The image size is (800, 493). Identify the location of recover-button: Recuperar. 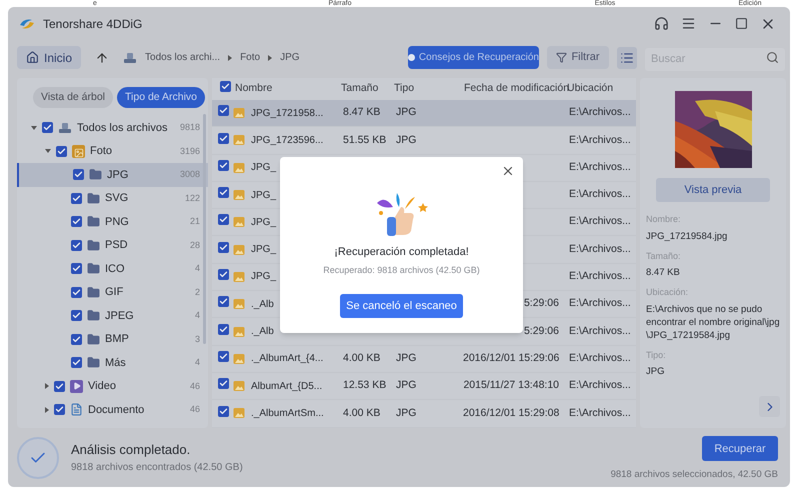
(740, 449).